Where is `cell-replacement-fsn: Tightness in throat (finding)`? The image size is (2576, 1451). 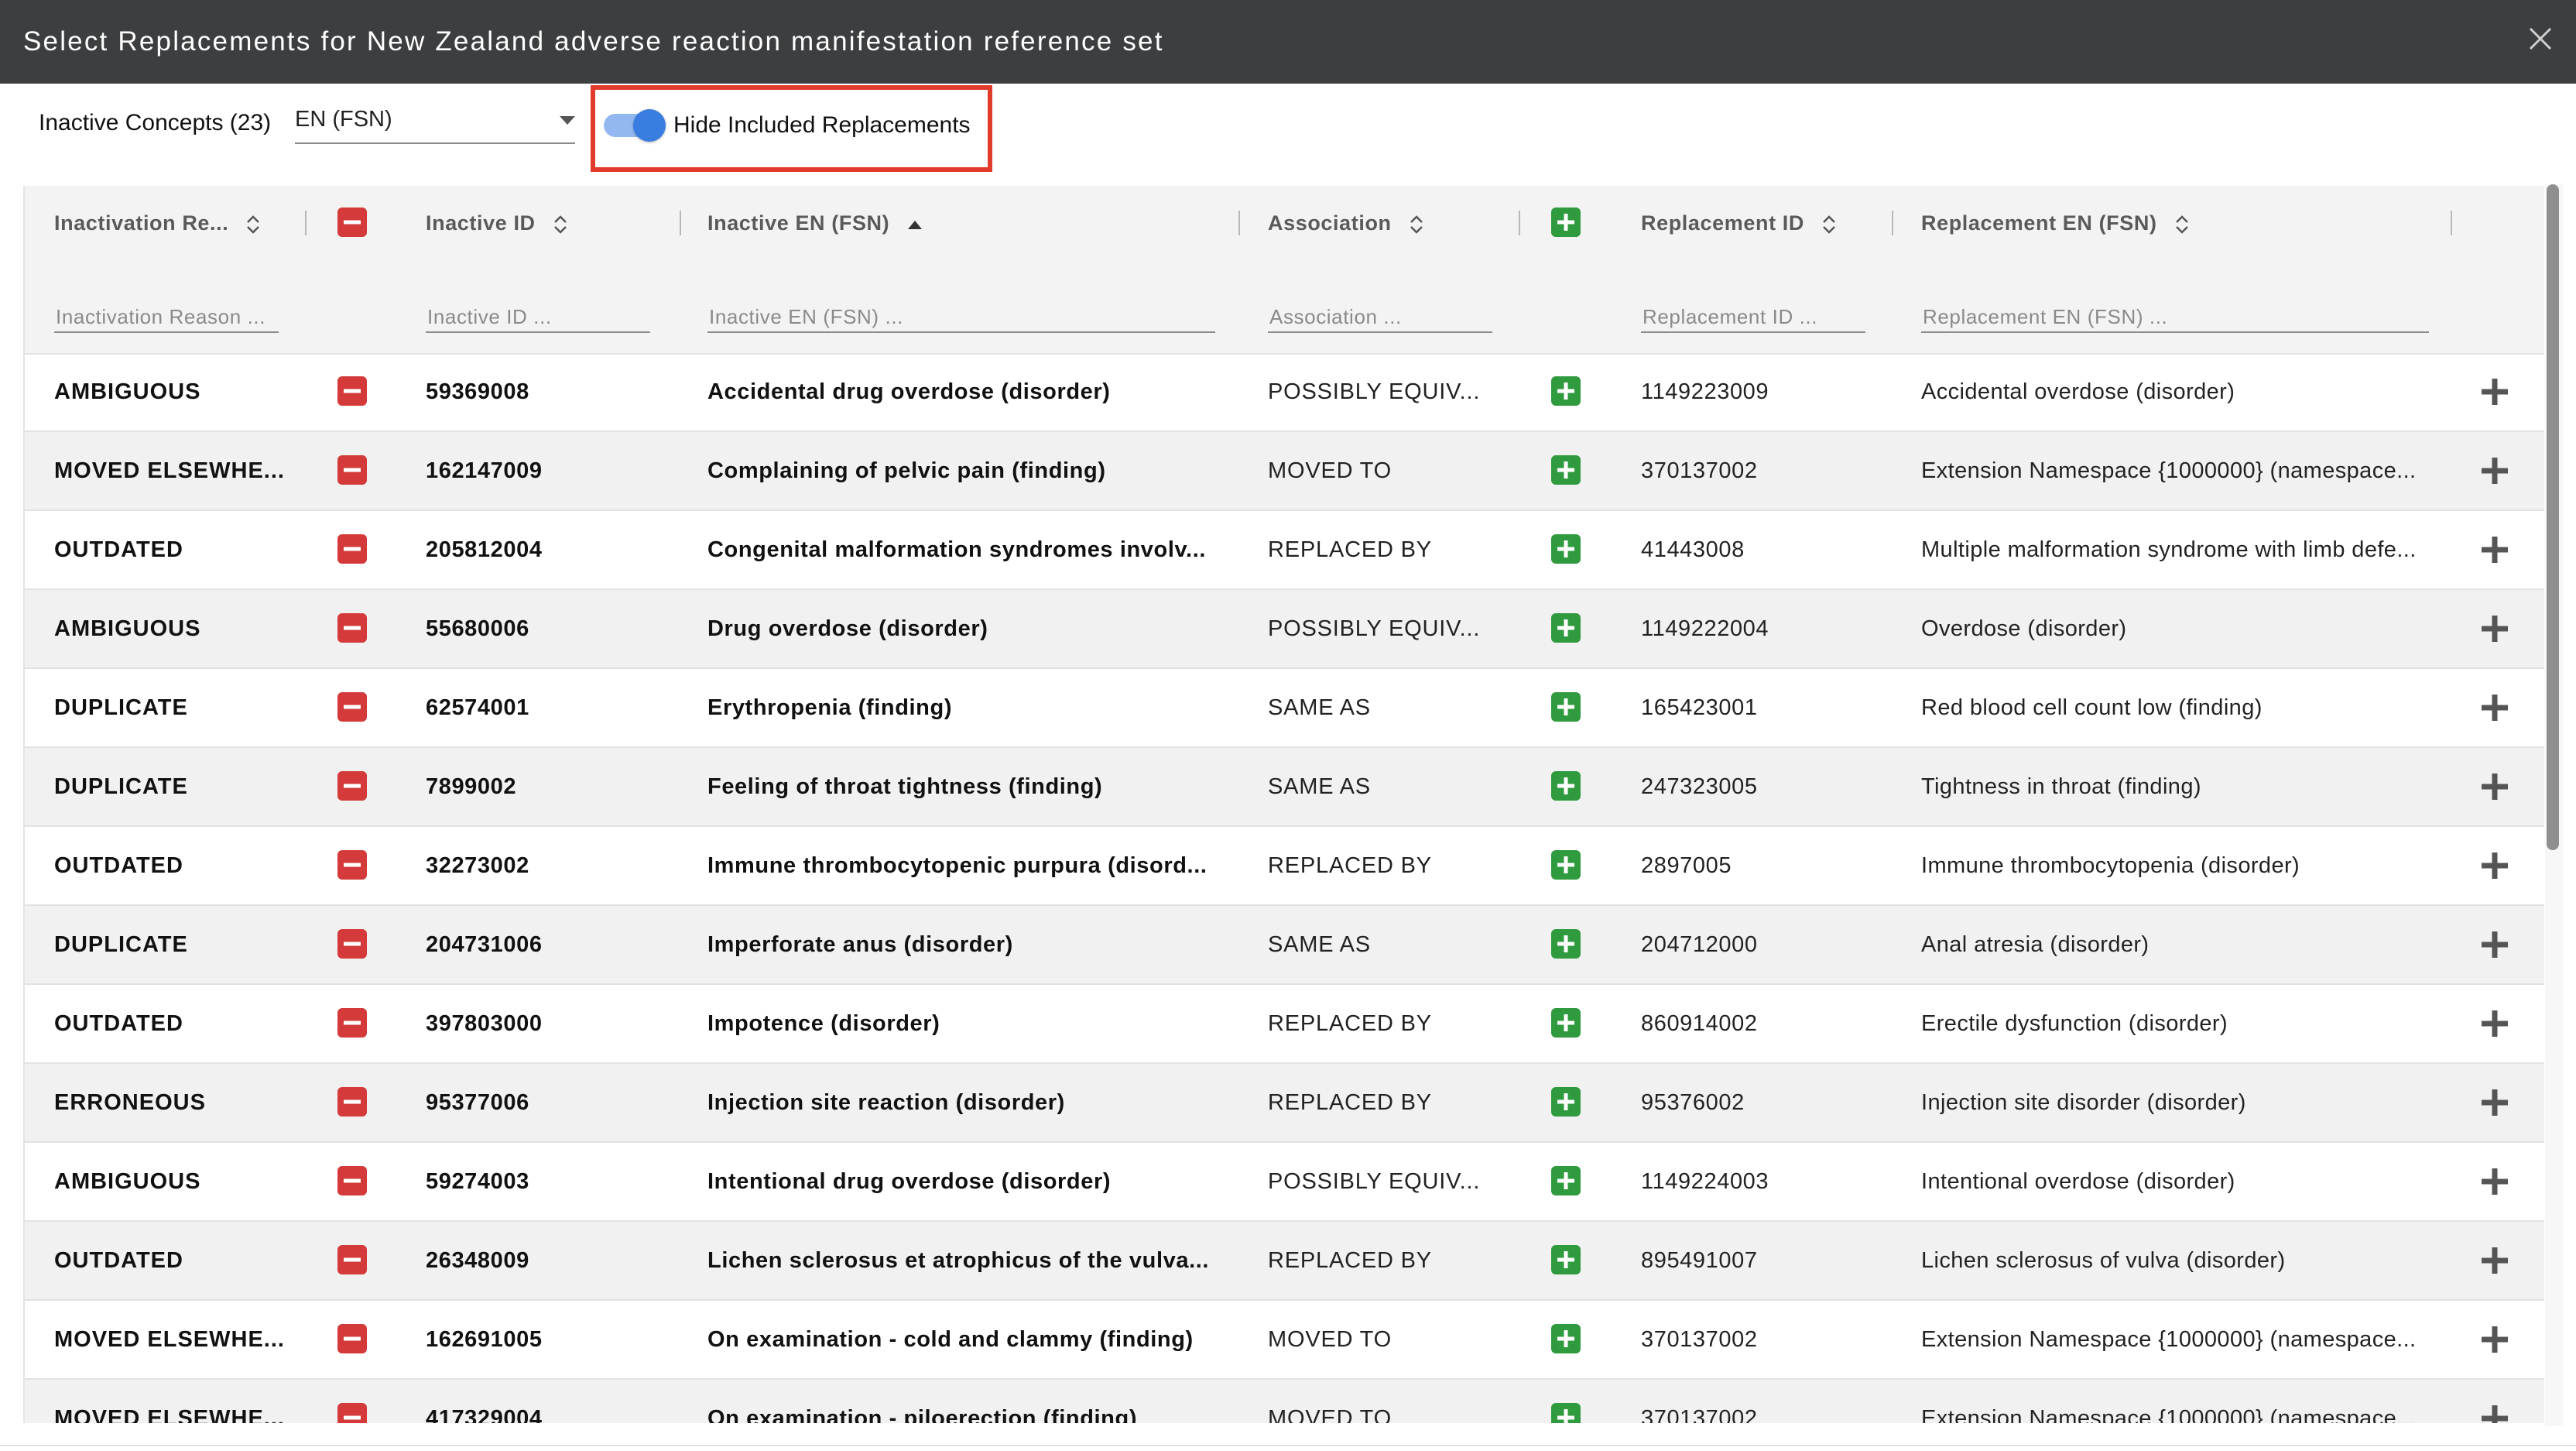
cell-replacement-fsn: Tightness in throat (finding) is located at coordinates (2061, 787).